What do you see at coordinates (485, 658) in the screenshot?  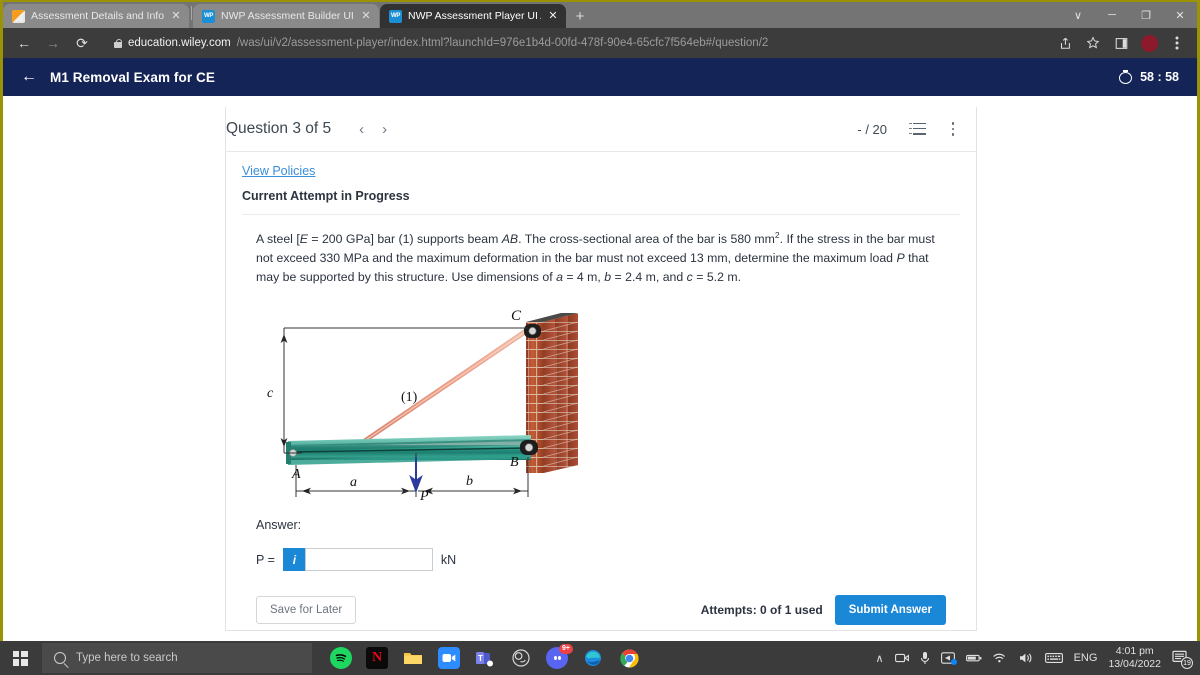 I see `microsoft-teams-icon: T` at bounding box center [485, 658].